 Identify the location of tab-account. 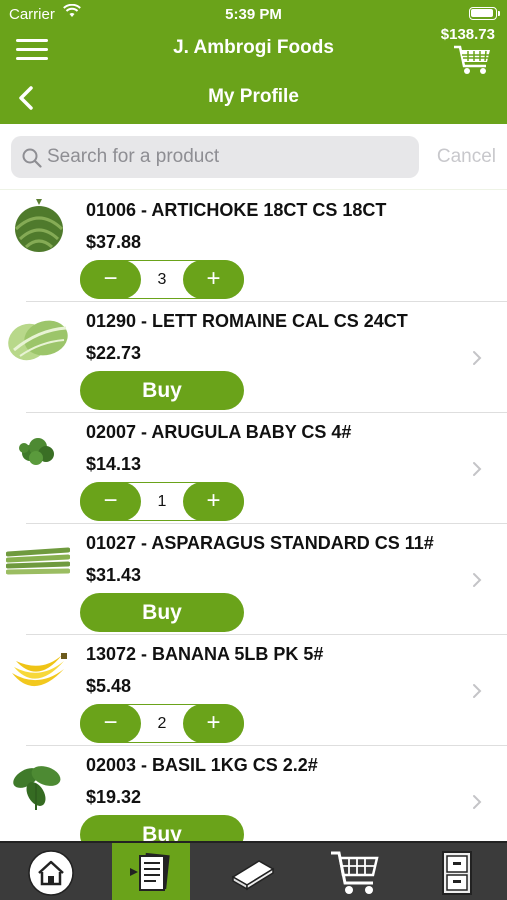
(456, 871).